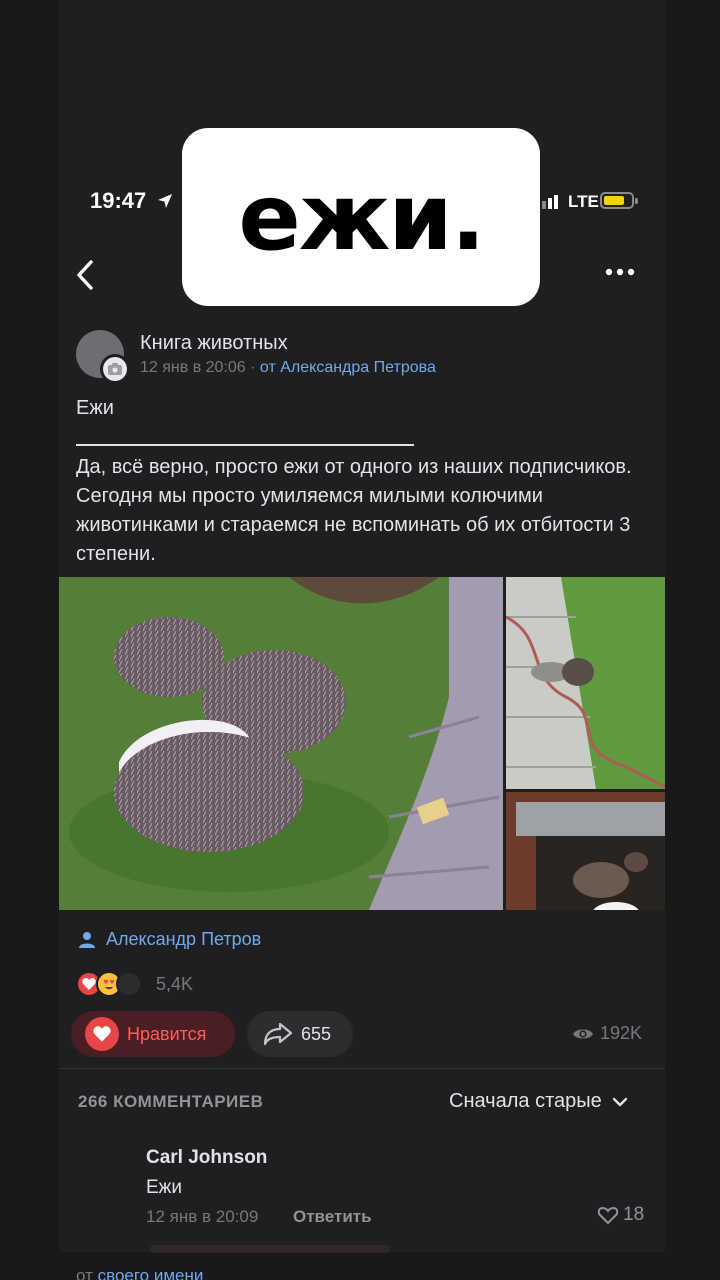  I want to click on comment-author: Carl Johnson, so click(206, 1158).